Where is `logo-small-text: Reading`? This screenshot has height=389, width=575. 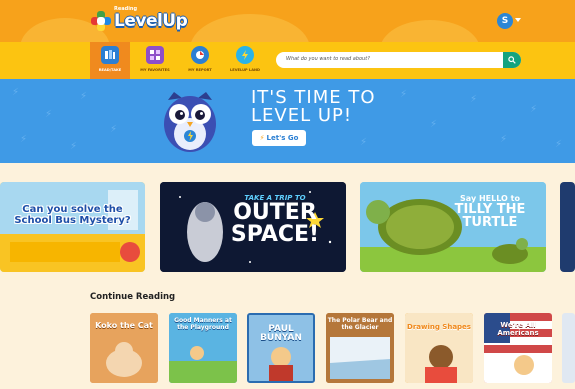
logo-small-text: Reading is located at coordinates (126, 9).